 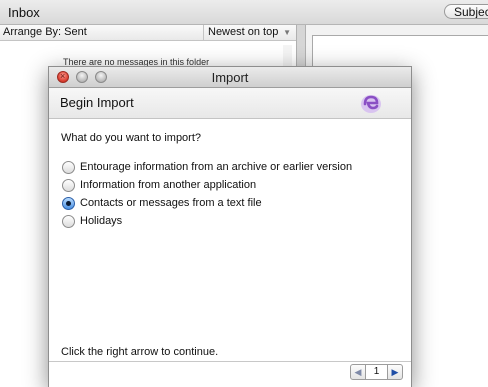 What do you see at coordinates (97, 102) in the screenshot?
I see `step-title: Begin Import` at bounding box center [97, 102].